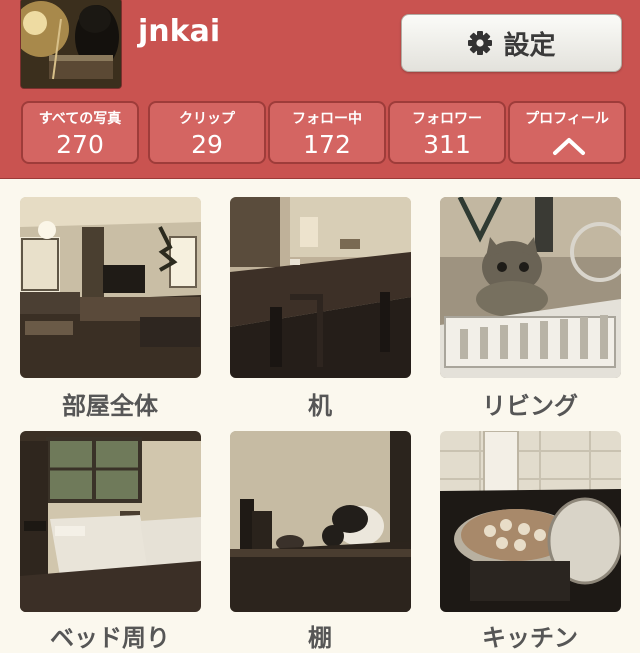  What do you see at coordinates (179, 31) in the screenshot?
I see `username: jnkai` at bounding box center [179, 31].